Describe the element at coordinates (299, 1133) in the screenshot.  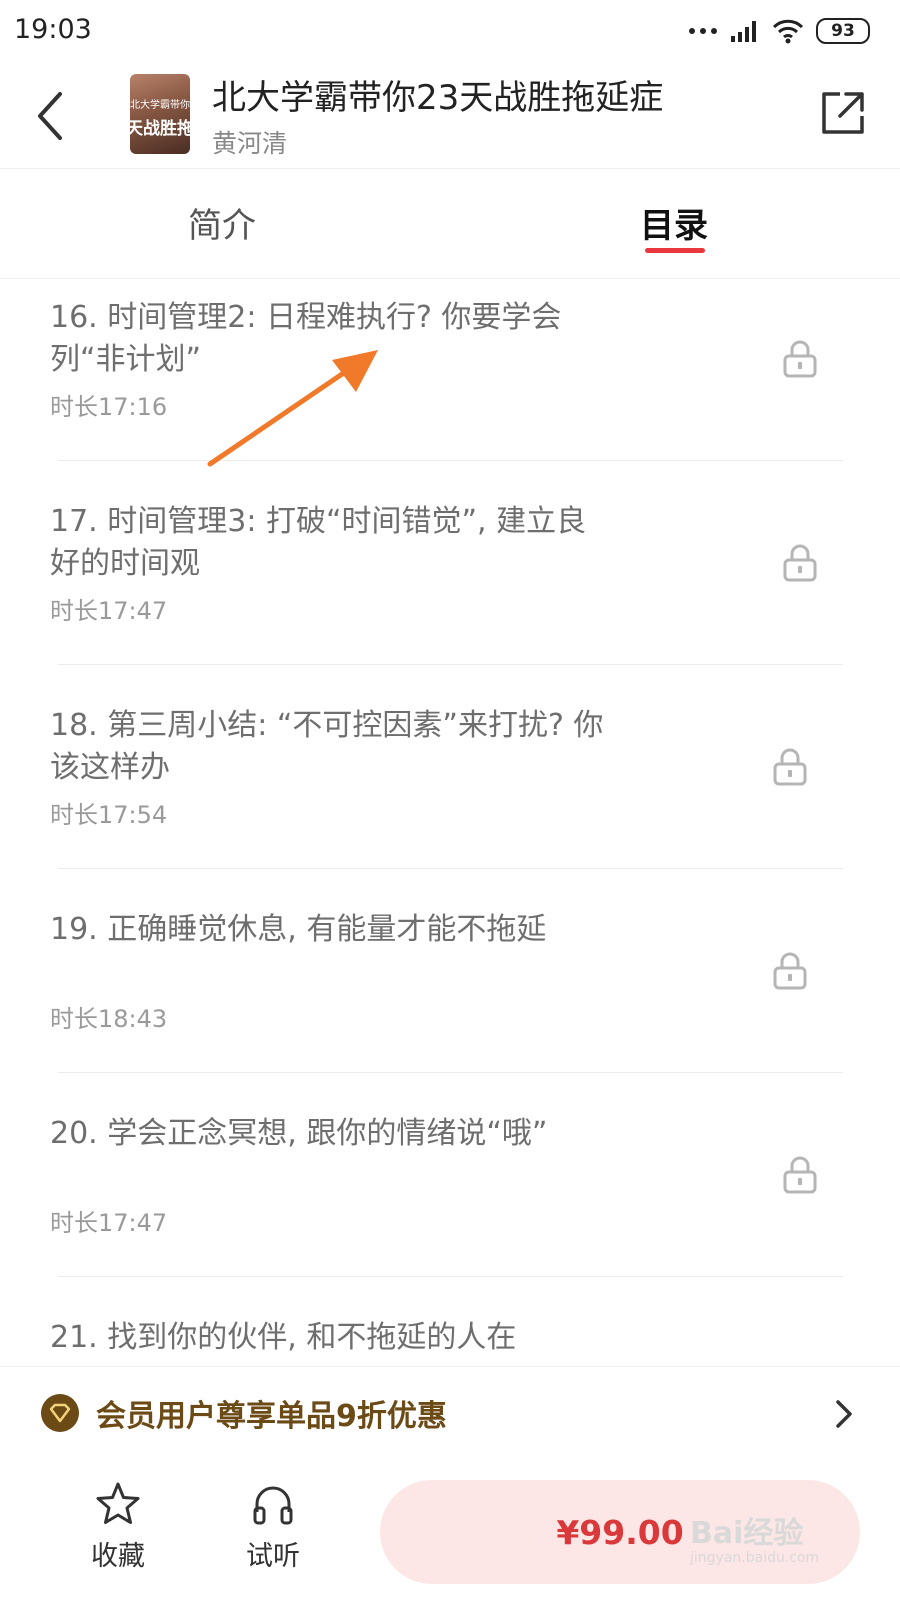
I see `episode-title: 20. 学会正念冥想, 跟你的情绪说“哦”` at that location.